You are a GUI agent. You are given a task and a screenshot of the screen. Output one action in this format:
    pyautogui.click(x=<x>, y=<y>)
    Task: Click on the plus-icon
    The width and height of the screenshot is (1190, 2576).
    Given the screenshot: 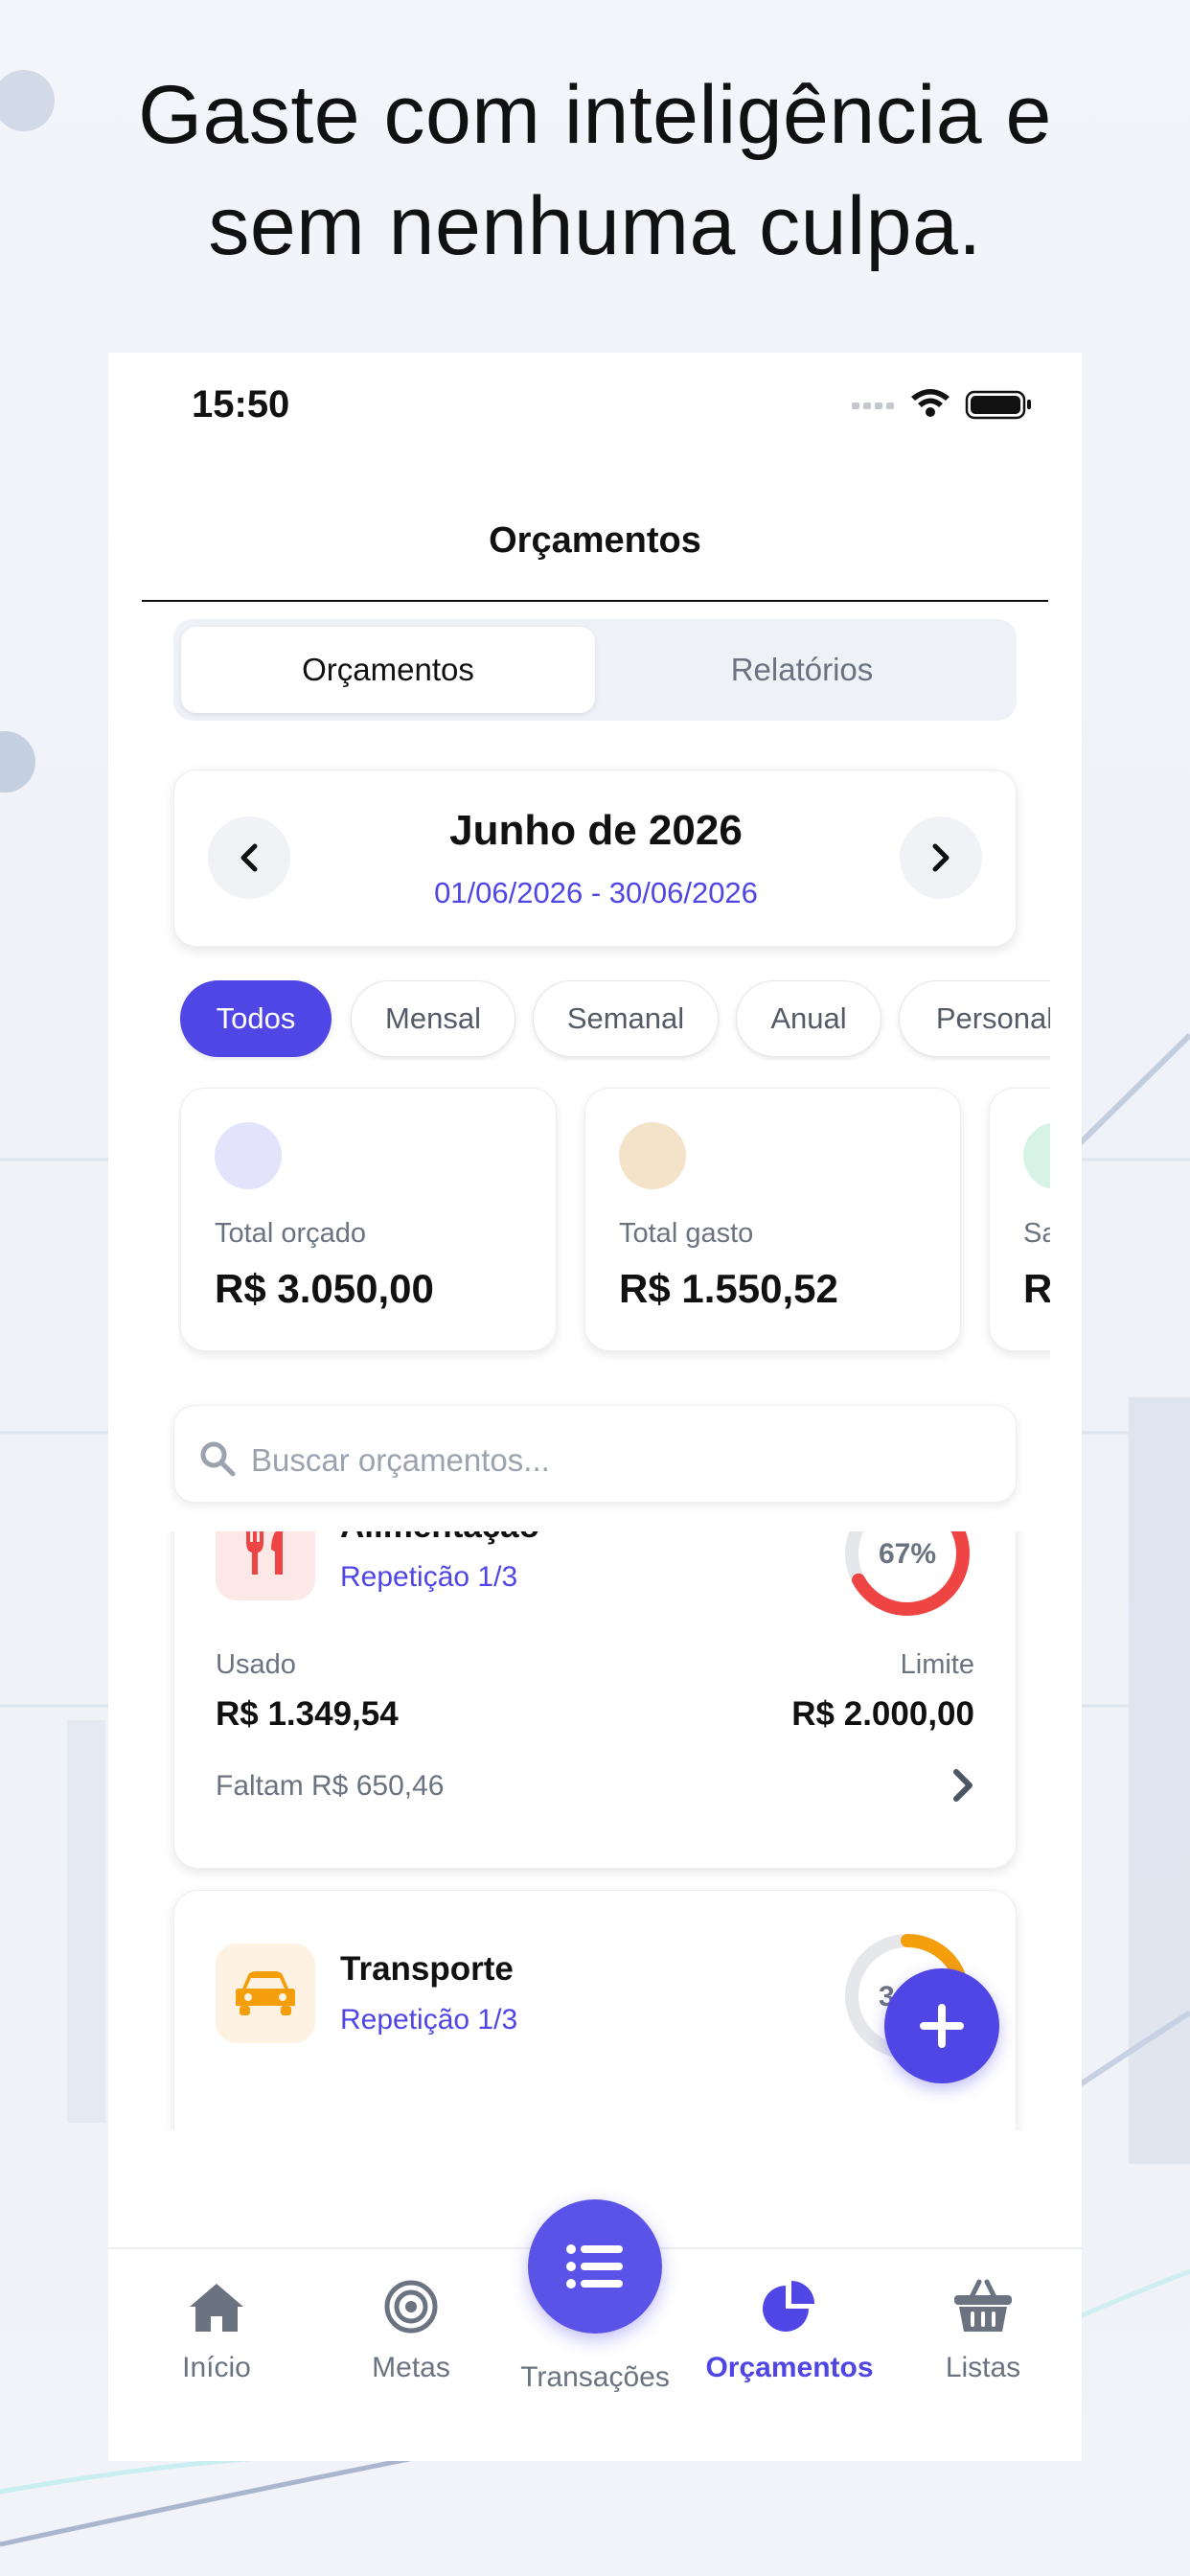 What is the action you would take?
    pyautogui.click(x=942, y=2026)
    